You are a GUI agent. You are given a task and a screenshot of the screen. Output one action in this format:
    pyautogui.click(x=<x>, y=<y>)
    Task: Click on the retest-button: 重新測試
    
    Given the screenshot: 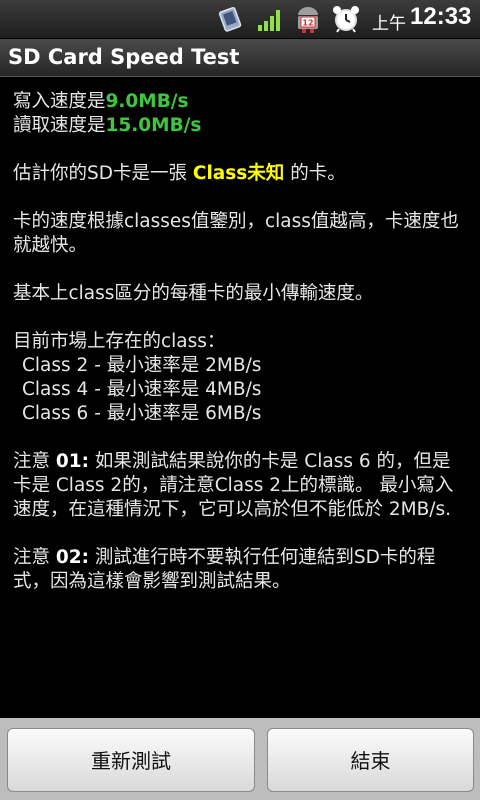 What is the action you would take?
    pyautogui.click(x=131, y=760)
    